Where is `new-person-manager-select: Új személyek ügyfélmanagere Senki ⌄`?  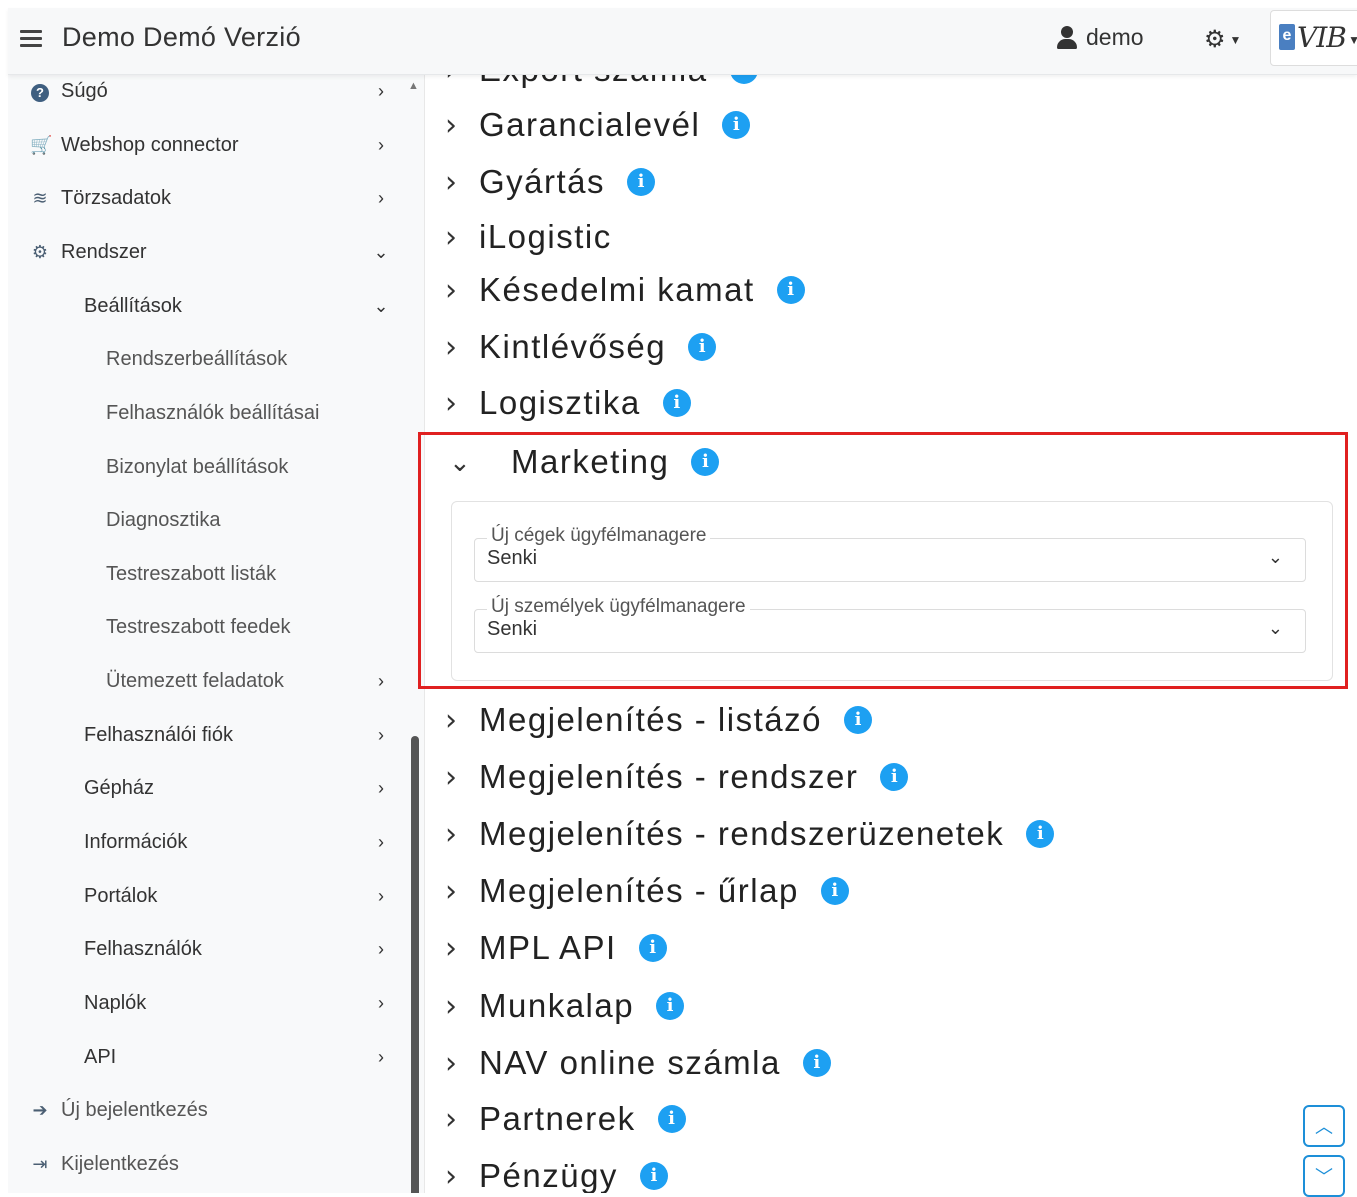 new-person-manager-select: Új személyek ügyfélmanagere Senki ⌄ is located at coordinates (890, 624).